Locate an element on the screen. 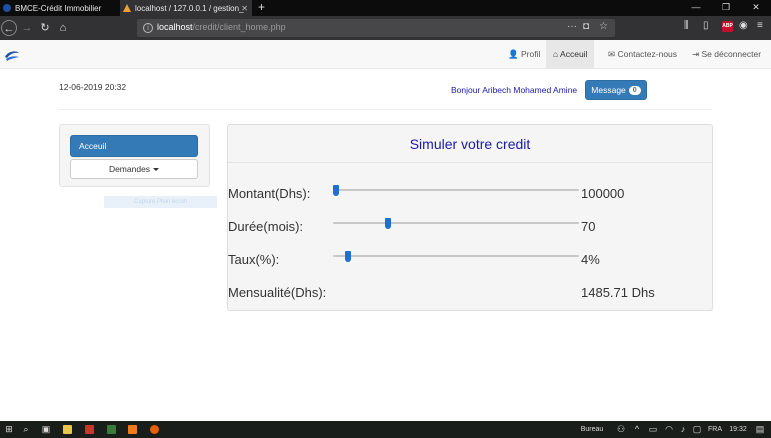 This screenshot has width=771, height=438. nav-profil: 👤 Profil is located at coordinates (524, 54).